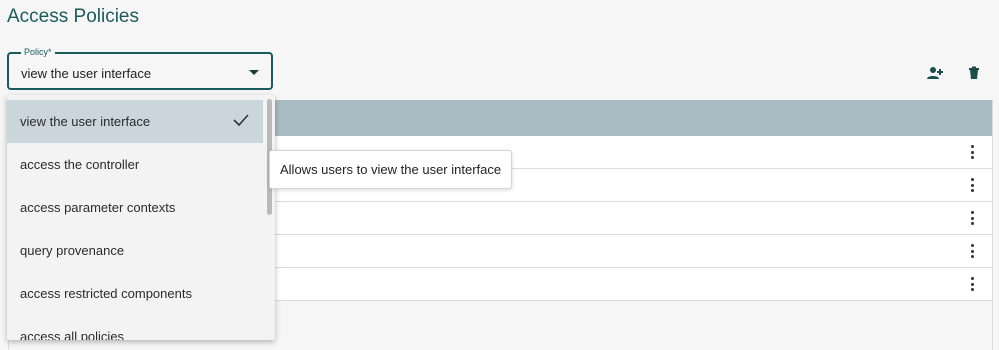 This screenshot has width=999, height=350. I want to click on check-icon, so click(241, 120).